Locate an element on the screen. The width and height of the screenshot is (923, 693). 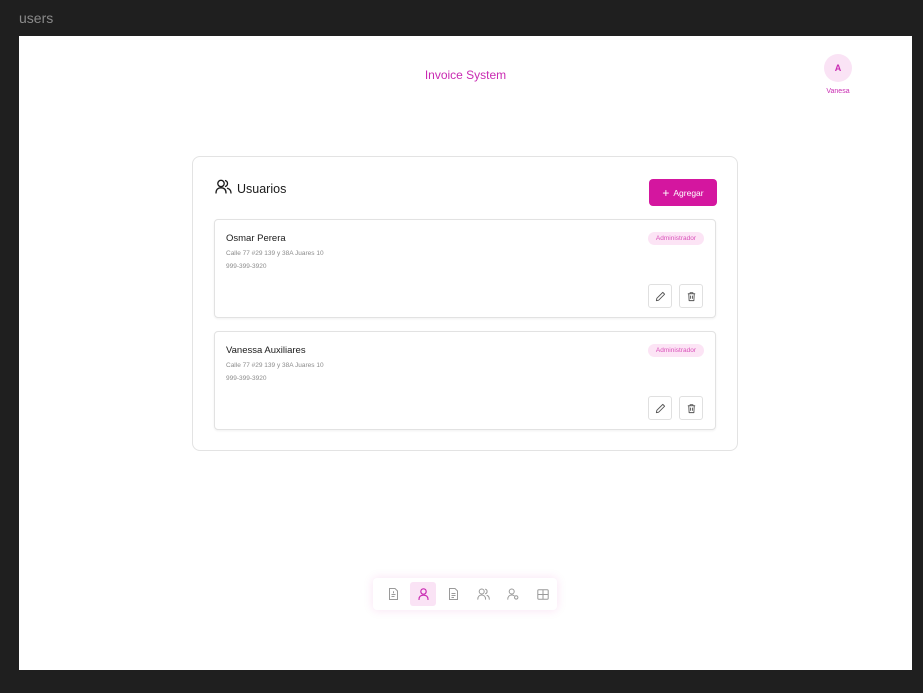
dock-clients is located at coordinates (483, 594).